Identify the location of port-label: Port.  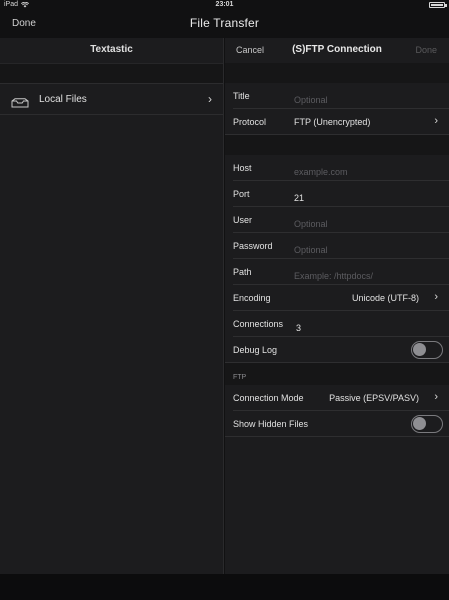
(241, 194).